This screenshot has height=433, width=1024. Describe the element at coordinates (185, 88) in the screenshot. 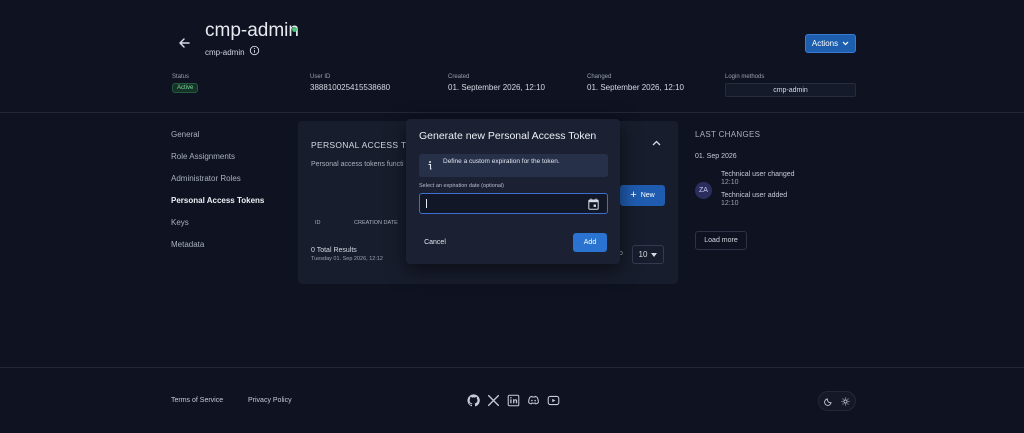

I see `status-badge: Active` at that location.